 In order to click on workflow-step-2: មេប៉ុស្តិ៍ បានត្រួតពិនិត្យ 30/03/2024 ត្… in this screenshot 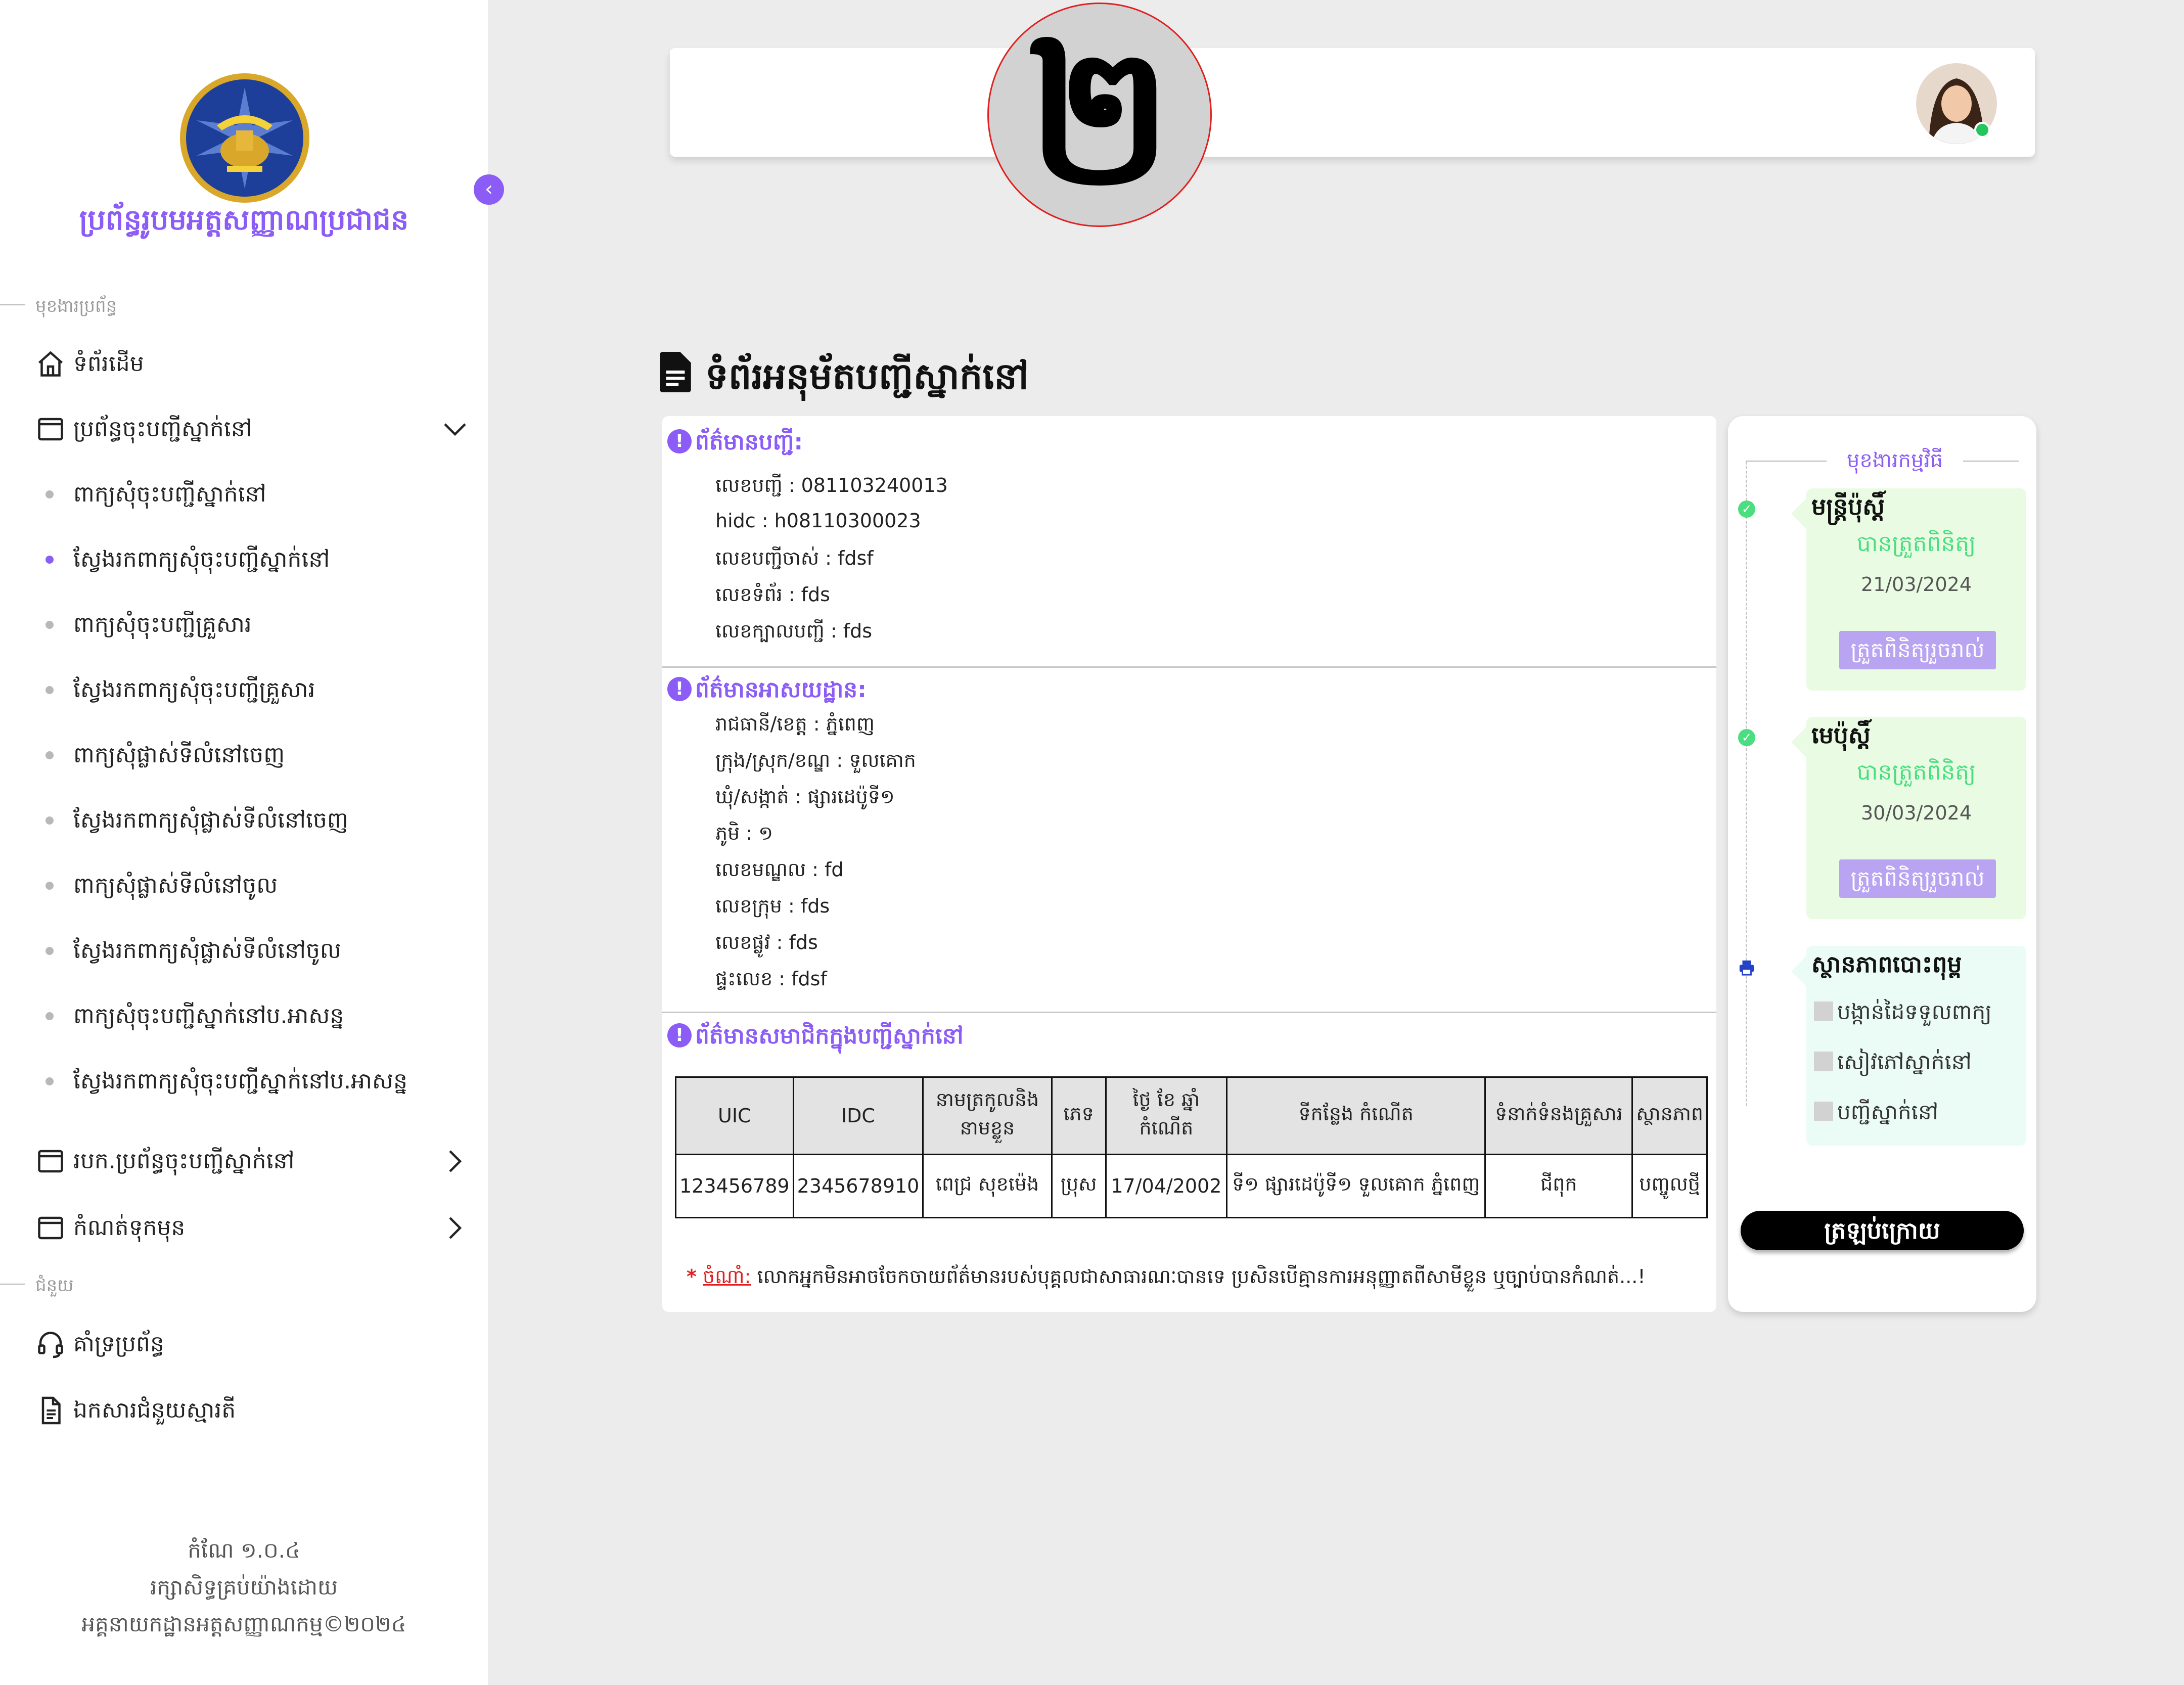, I will do `click(1908, 818)`.